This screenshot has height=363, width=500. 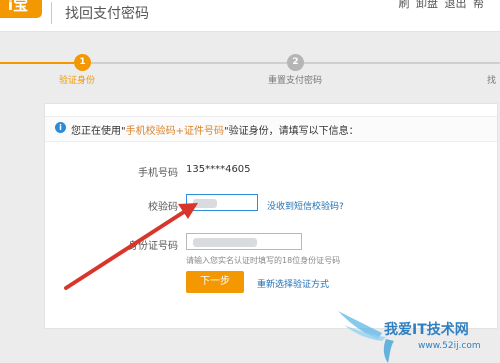 I want to click on arrow-shaft, so click(x=128, y=248).